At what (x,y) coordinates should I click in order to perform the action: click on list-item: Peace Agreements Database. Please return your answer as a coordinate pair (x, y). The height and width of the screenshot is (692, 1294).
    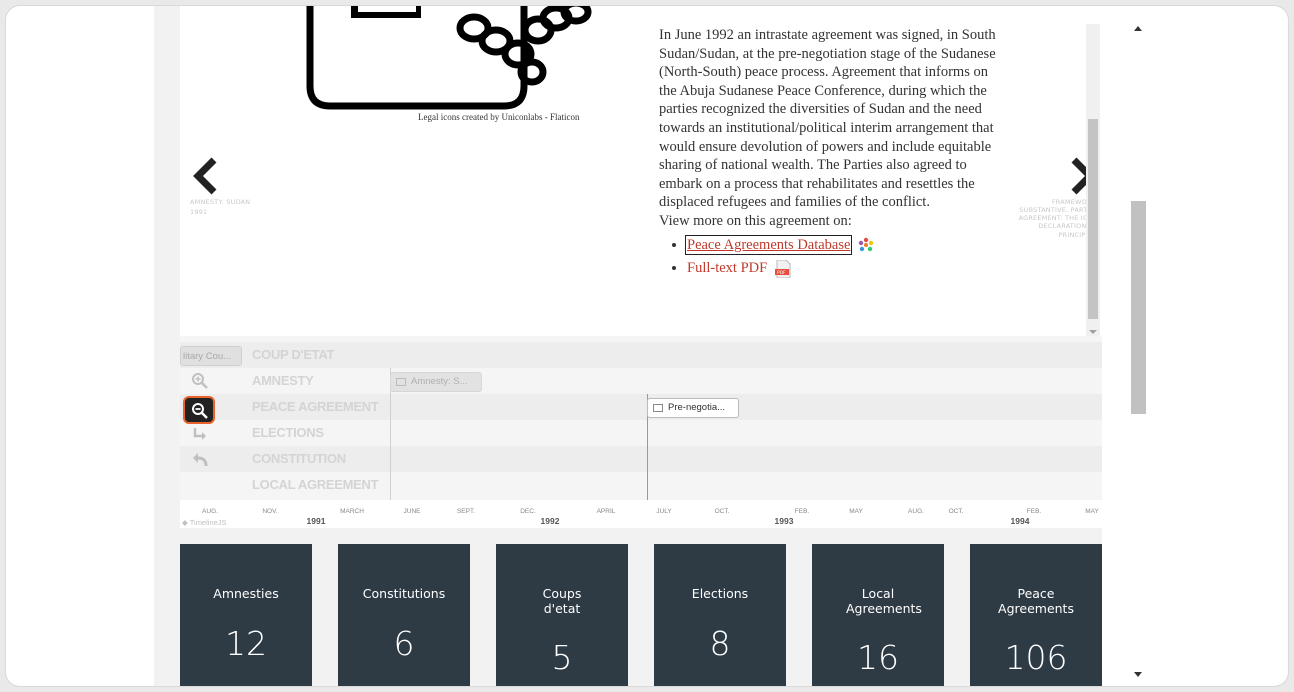
    Looking at the image, I should click on (846, 244).